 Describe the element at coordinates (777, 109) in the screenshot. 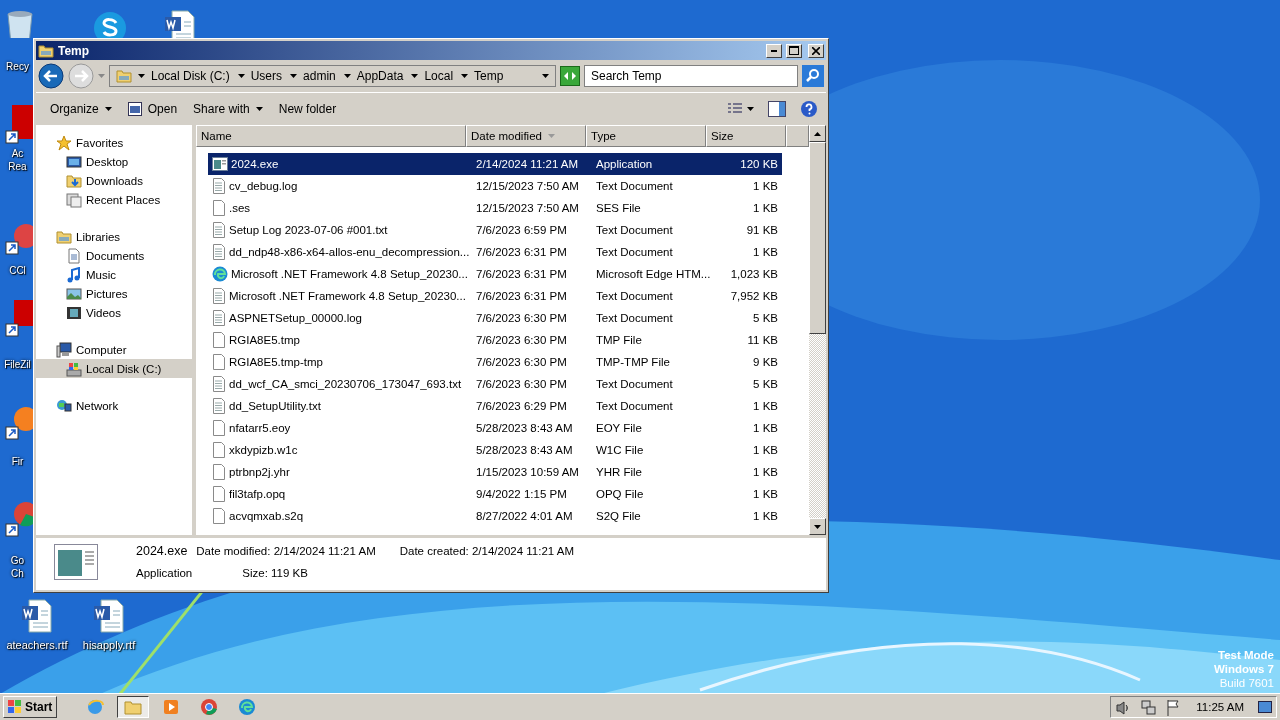

I see `preview-pane-icon` at that location.